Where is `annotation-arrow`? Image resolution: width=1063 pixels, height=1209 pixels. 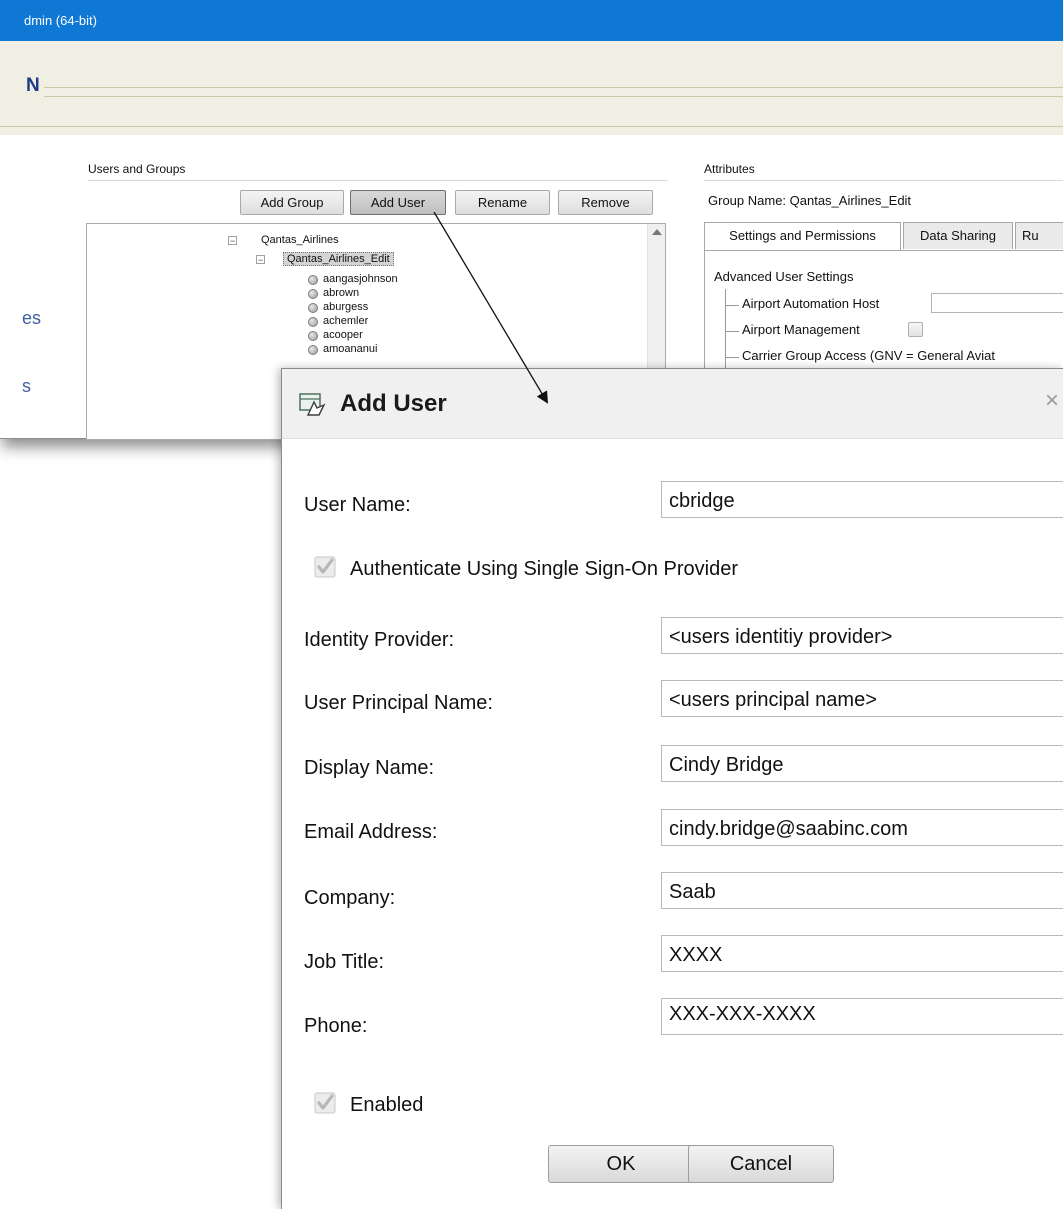 annotation-arrow is located at coordinates (491, 307).